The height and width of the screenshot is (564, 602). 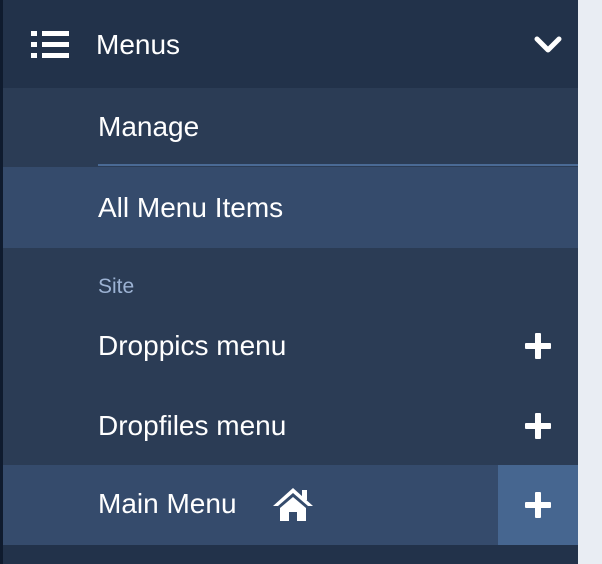 What do you see at coordinates (192, 346) in the screenshot?
I see `droppics-menu-link: Droppics menu` at bounding box center [192, 346].